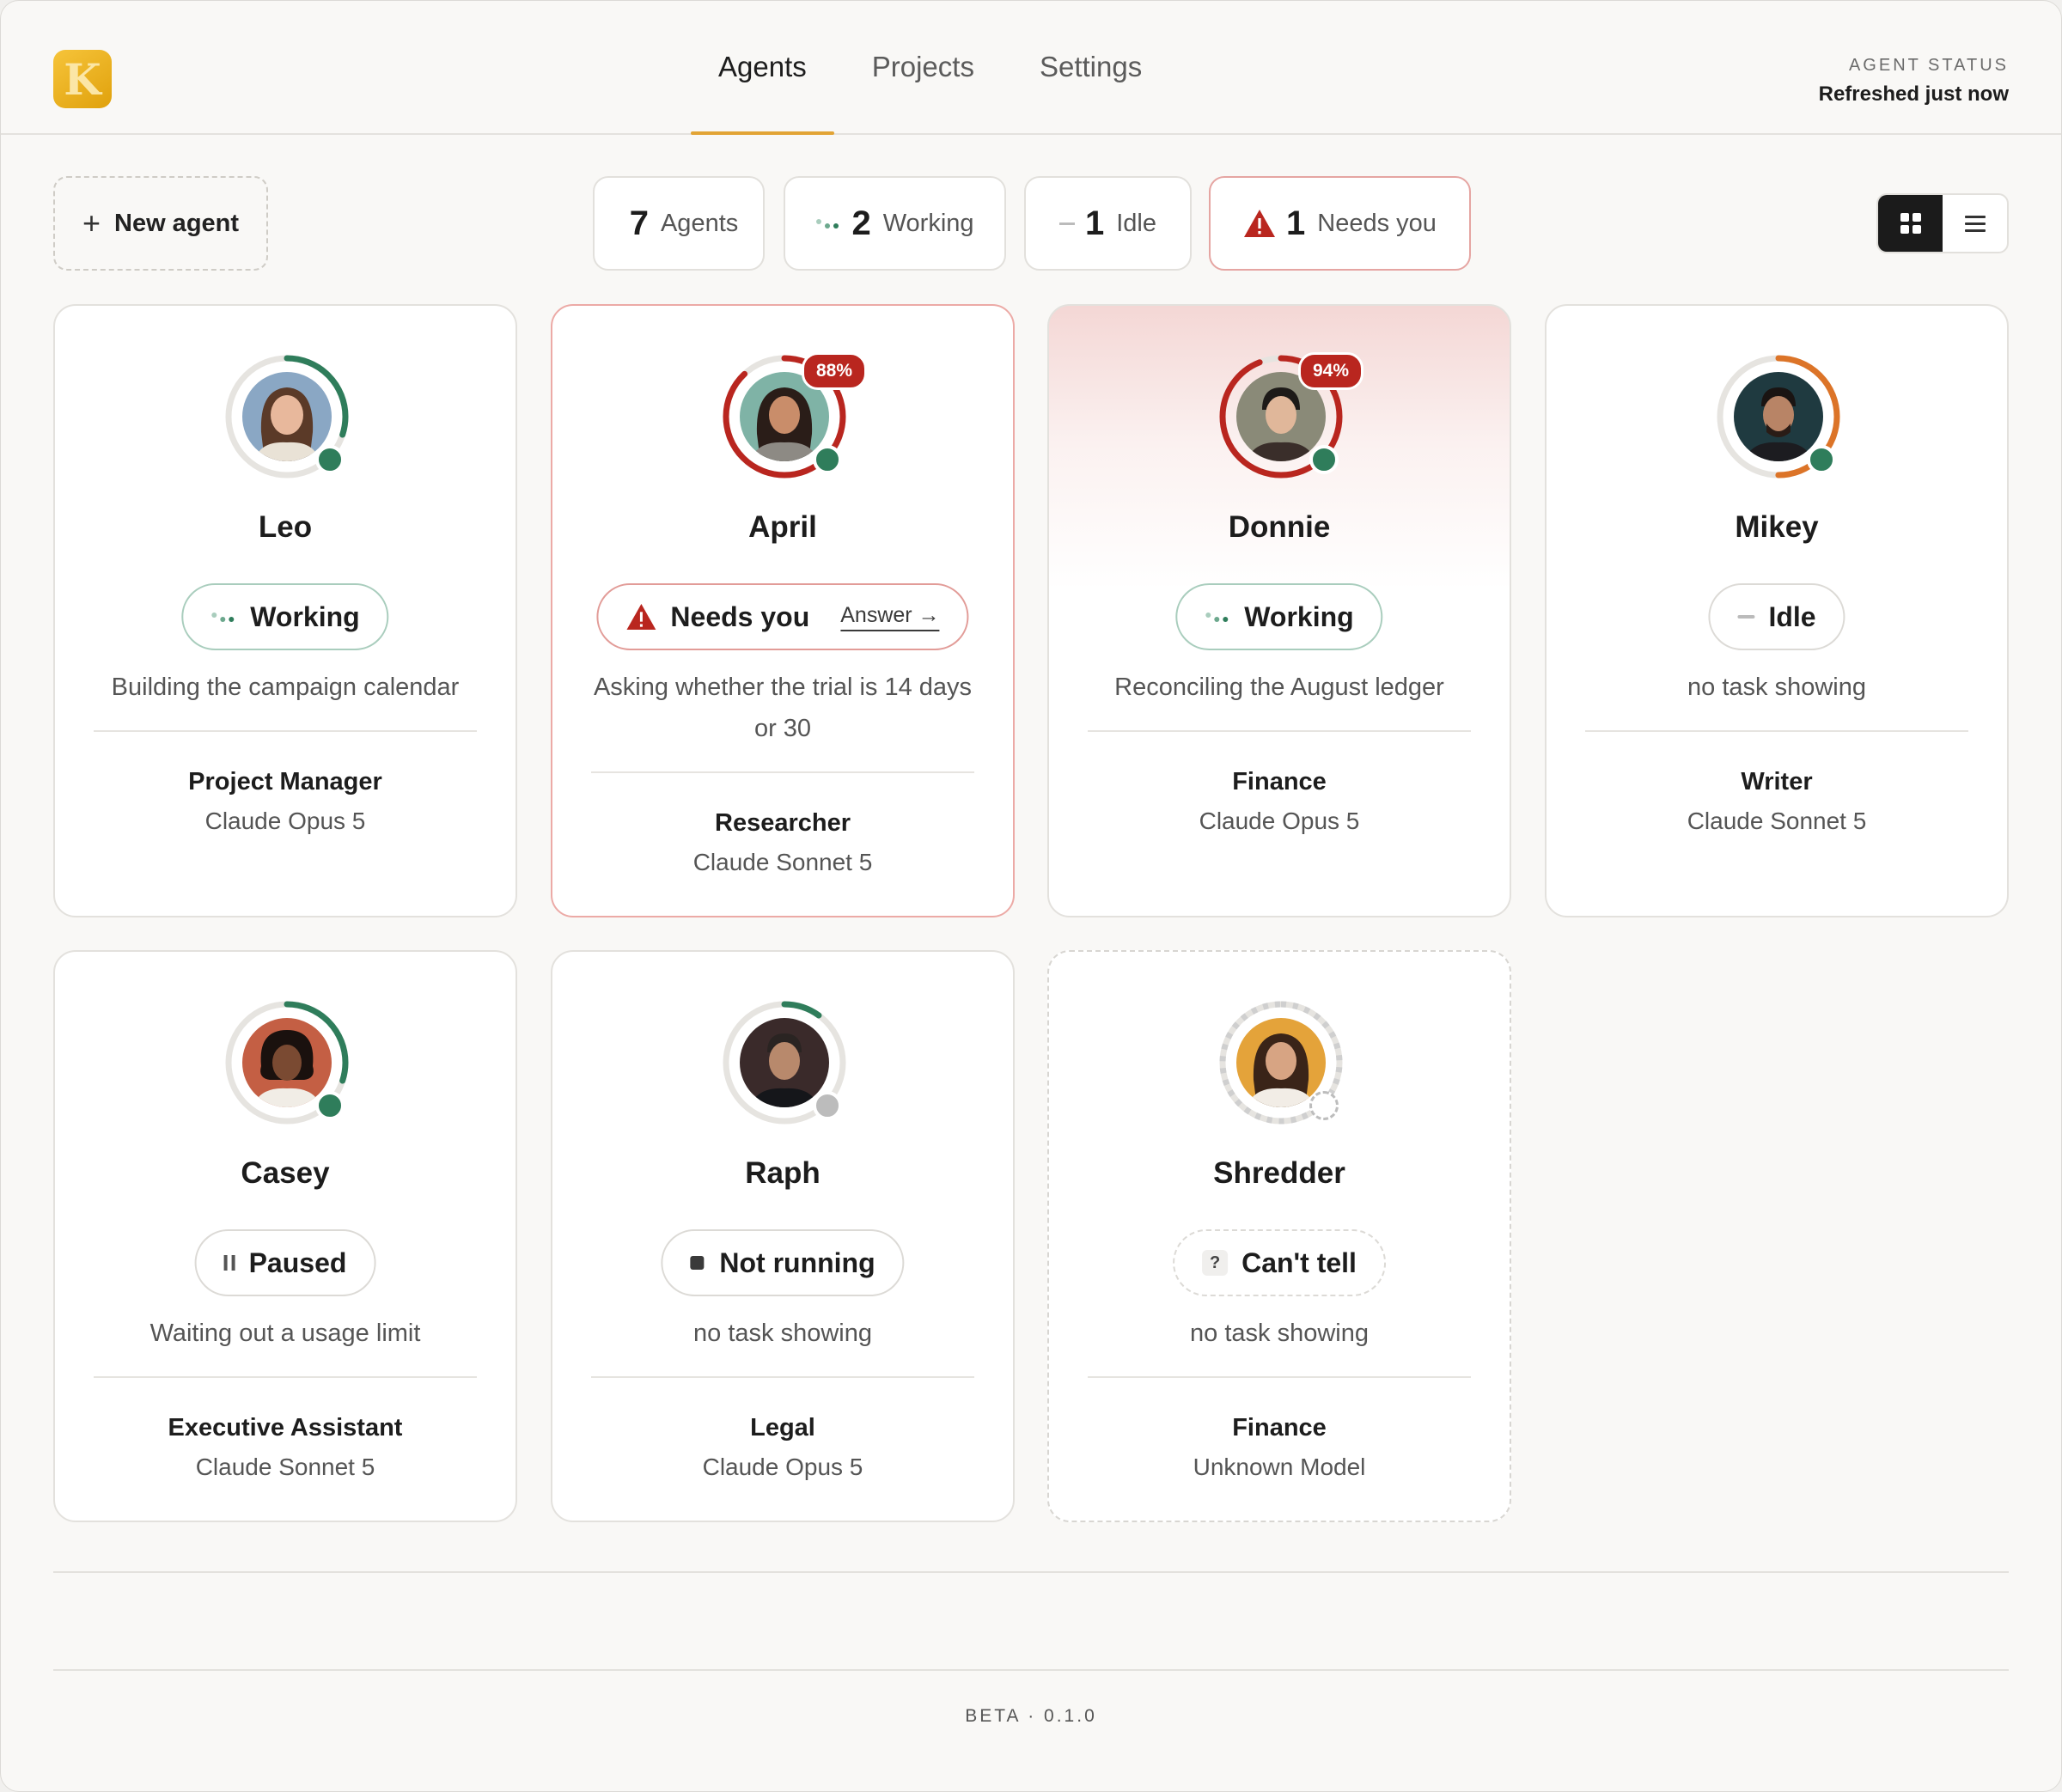 This screenshot has width=2062, height=1792. I want to click on task-text: Building the campaign calendar, so click(285, 687).